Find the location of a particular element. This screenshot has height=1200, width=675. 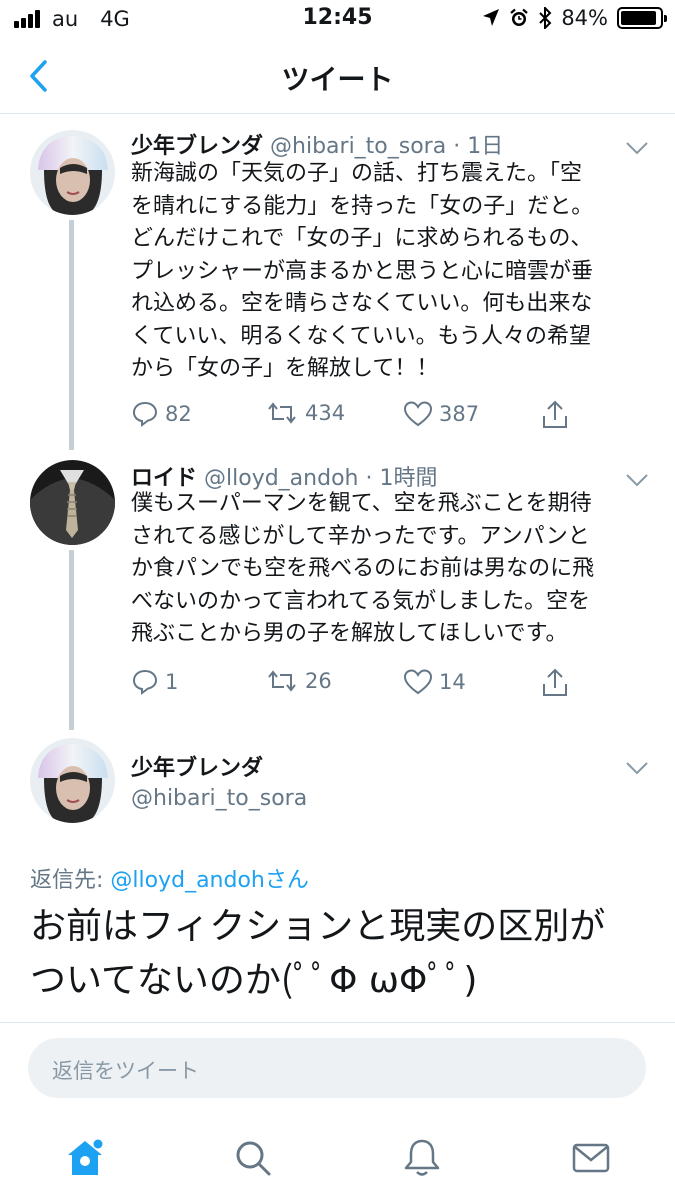

home-icon is located at coordinates (85, 1157).